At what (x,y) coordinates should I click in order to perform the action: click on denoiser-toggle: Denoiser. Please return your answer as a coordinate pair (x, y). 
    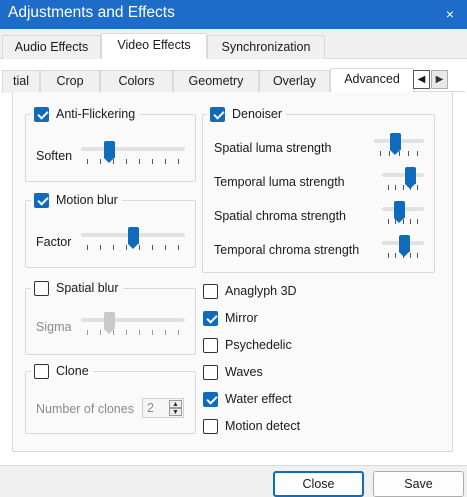
    Looking at the image, I should click on (247, 114).